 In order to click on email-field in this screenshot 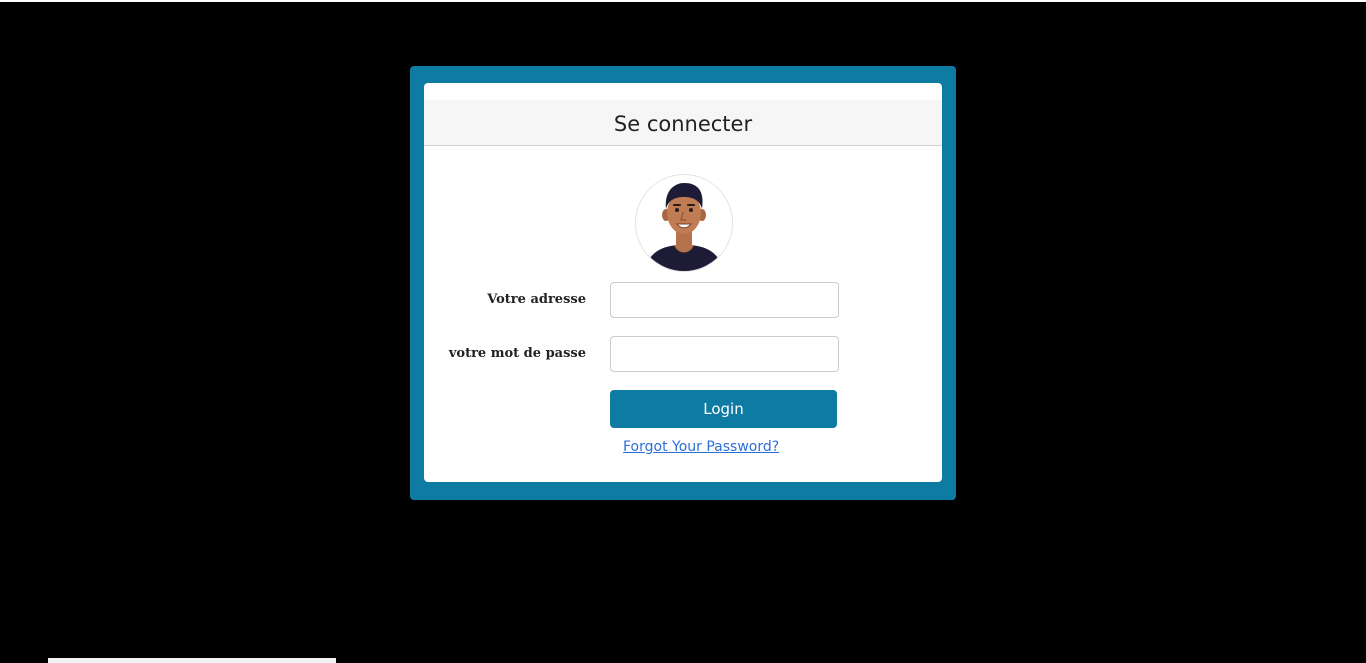, I will do `click(724, 300)`.